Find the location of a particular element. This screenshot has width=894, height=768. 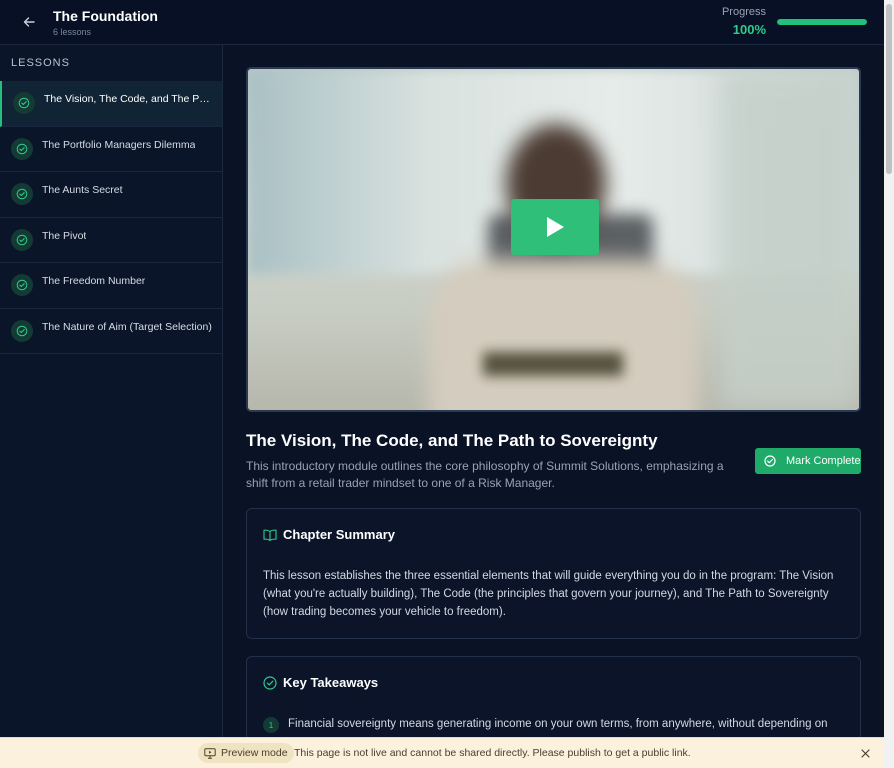

book-open-icon is located at coordinates (270, 535).